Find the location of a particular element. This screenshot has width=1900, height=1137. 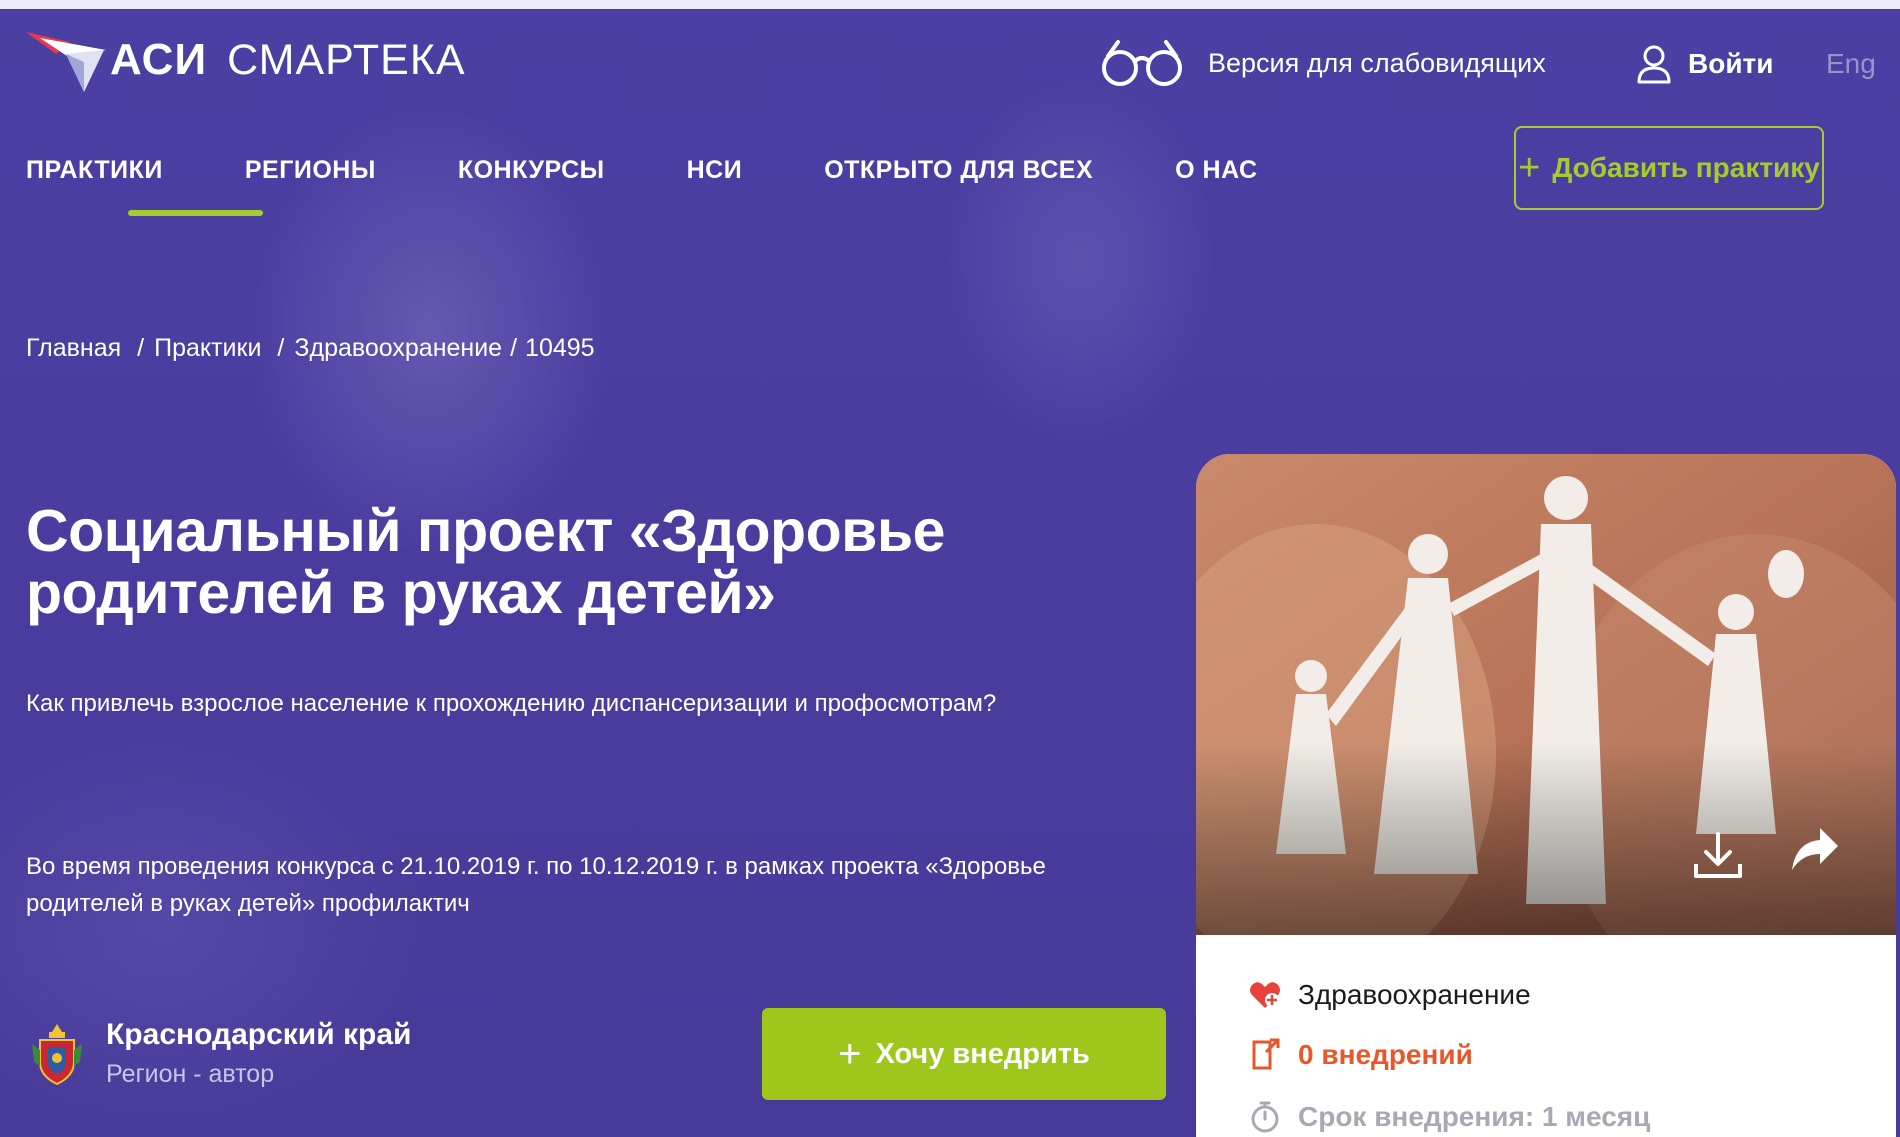

login-button: Войти is located at coordinates (1704, 64).